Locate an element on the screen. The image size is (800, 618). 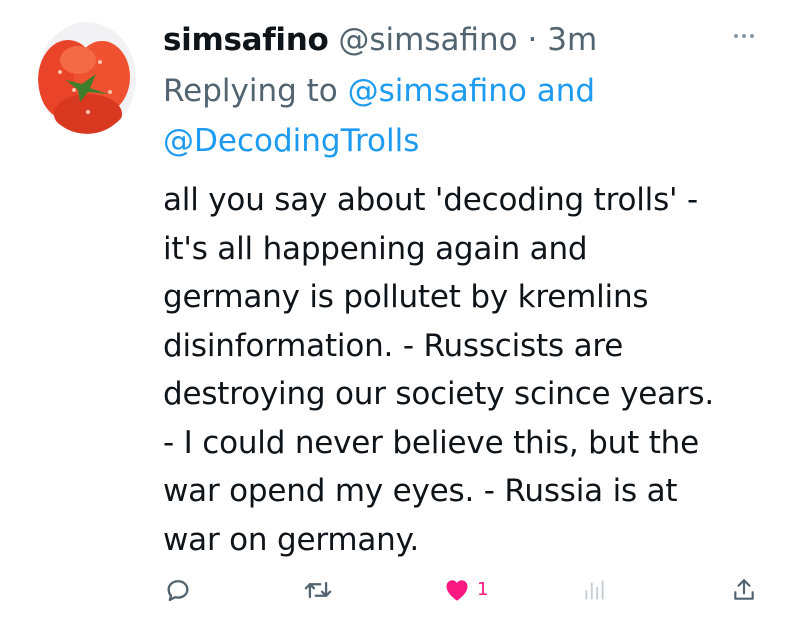
tweet-line: war opend my eyes. - Russia is at is located at coordinates (420, 491).